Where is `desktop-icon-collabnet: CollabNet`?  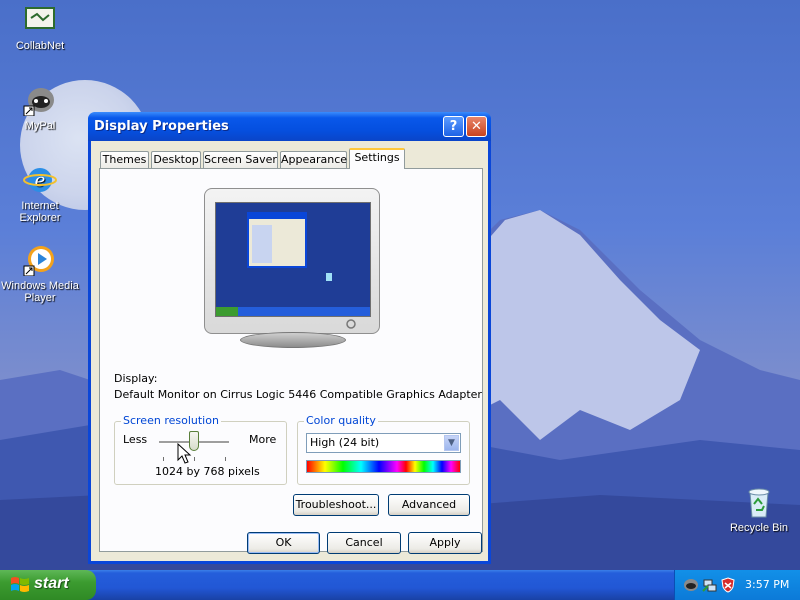 desktop-icon-collabnet: CollabNet is located at coordinates (40, 28).